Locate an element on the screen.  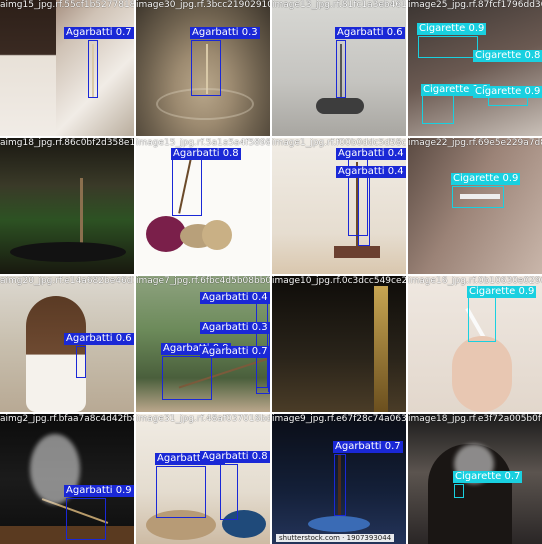
result-tile: aimg20_jpg.rf.e14a682be46d7 Agarbatti 0.6 is located at coordinates (67, 344).